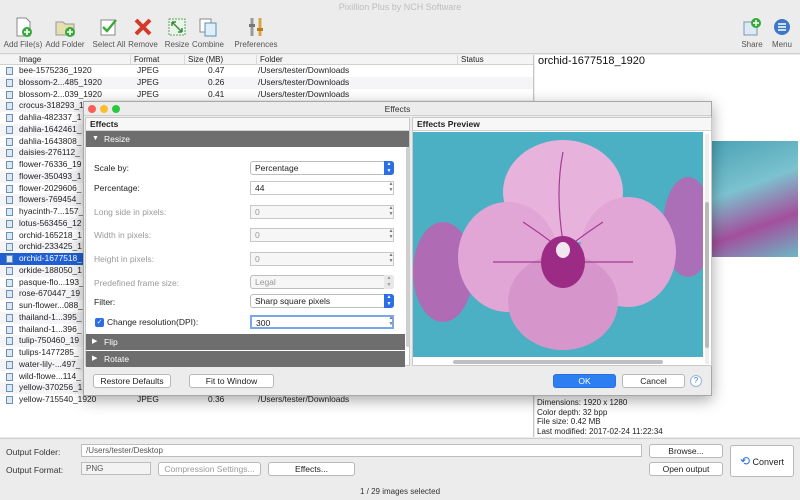 This screenshot has width=800, height=500. I want to click on menu-icon, so click(782, 27).